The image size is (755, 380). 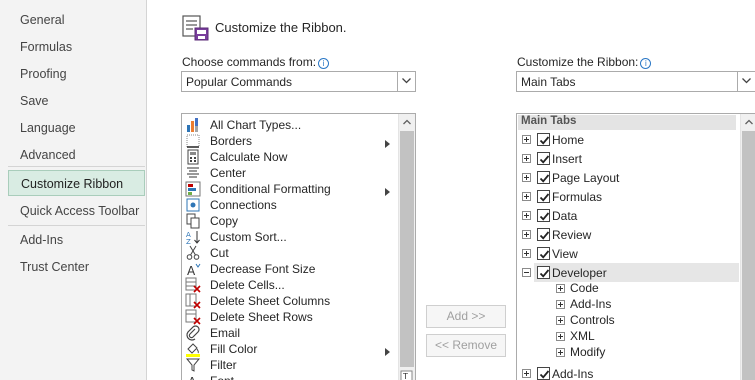 What do you see at coordinates (592, 320) in the screenshot?
I see `tree-group-label: Controls` at bounding box center [592, 320].